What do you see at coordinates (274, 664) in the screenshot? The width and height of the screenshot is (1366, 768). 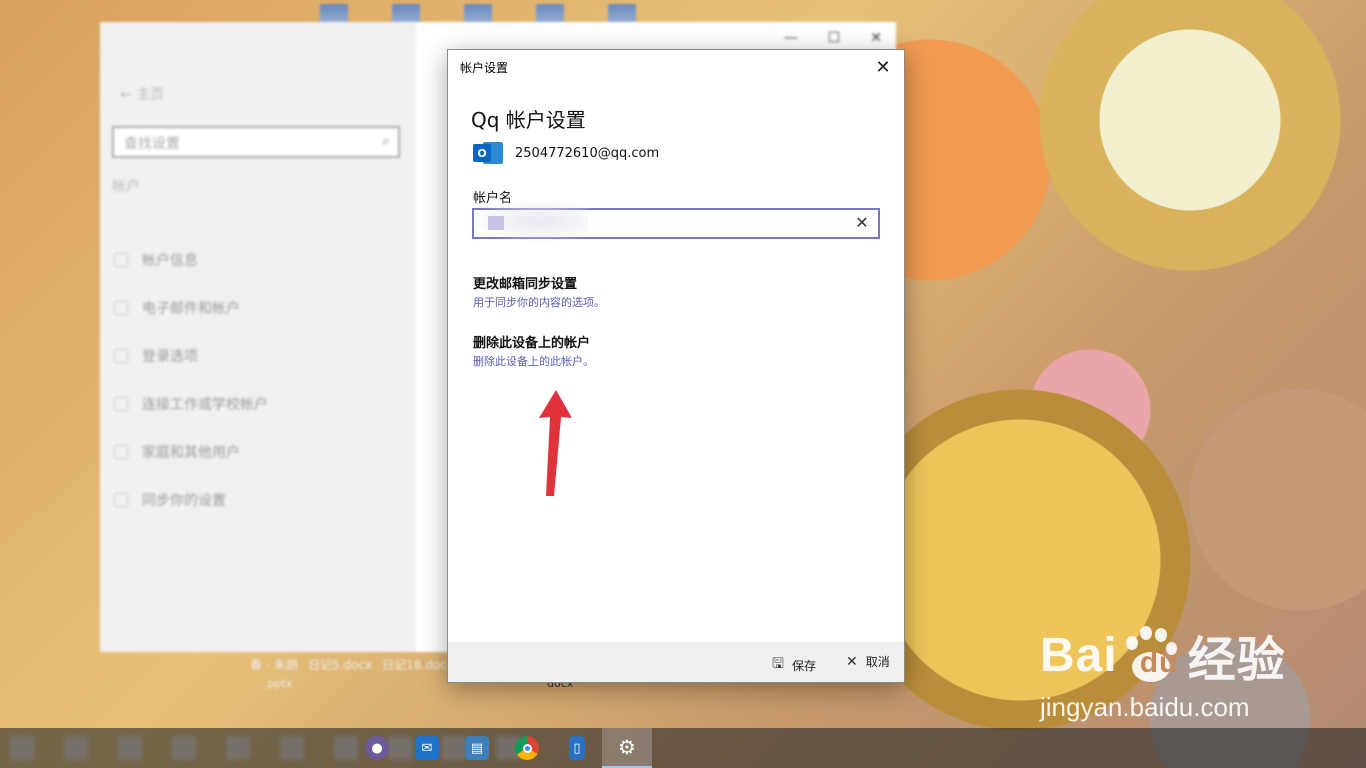 I see `file-label: 春 - 朱朗` at bounding box center [274, 664].